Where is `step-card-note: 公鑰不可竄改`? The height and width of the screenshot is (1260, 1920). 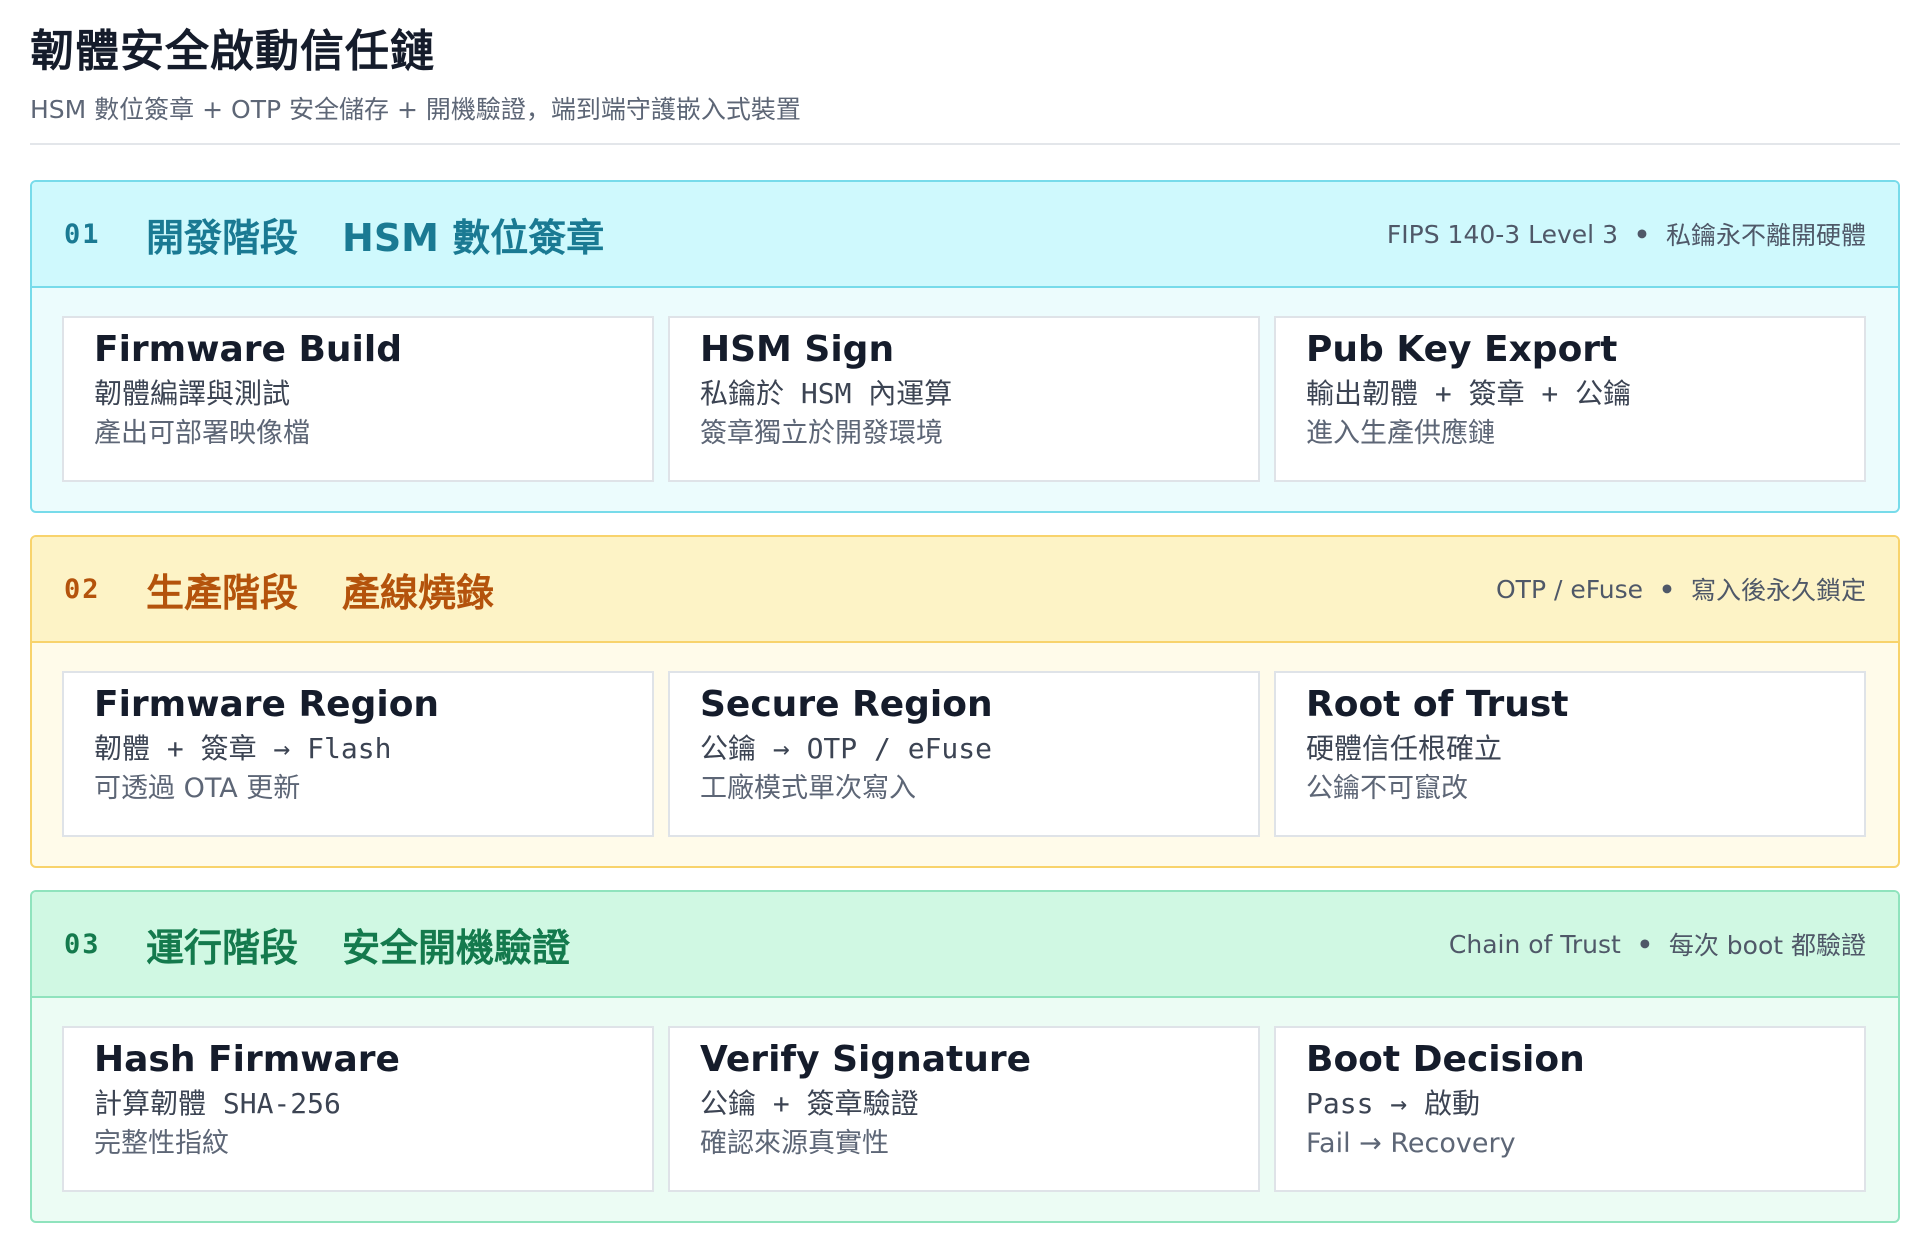
step-card-note: 公鑰不可竄改 is located at coordinates (1387, 788).